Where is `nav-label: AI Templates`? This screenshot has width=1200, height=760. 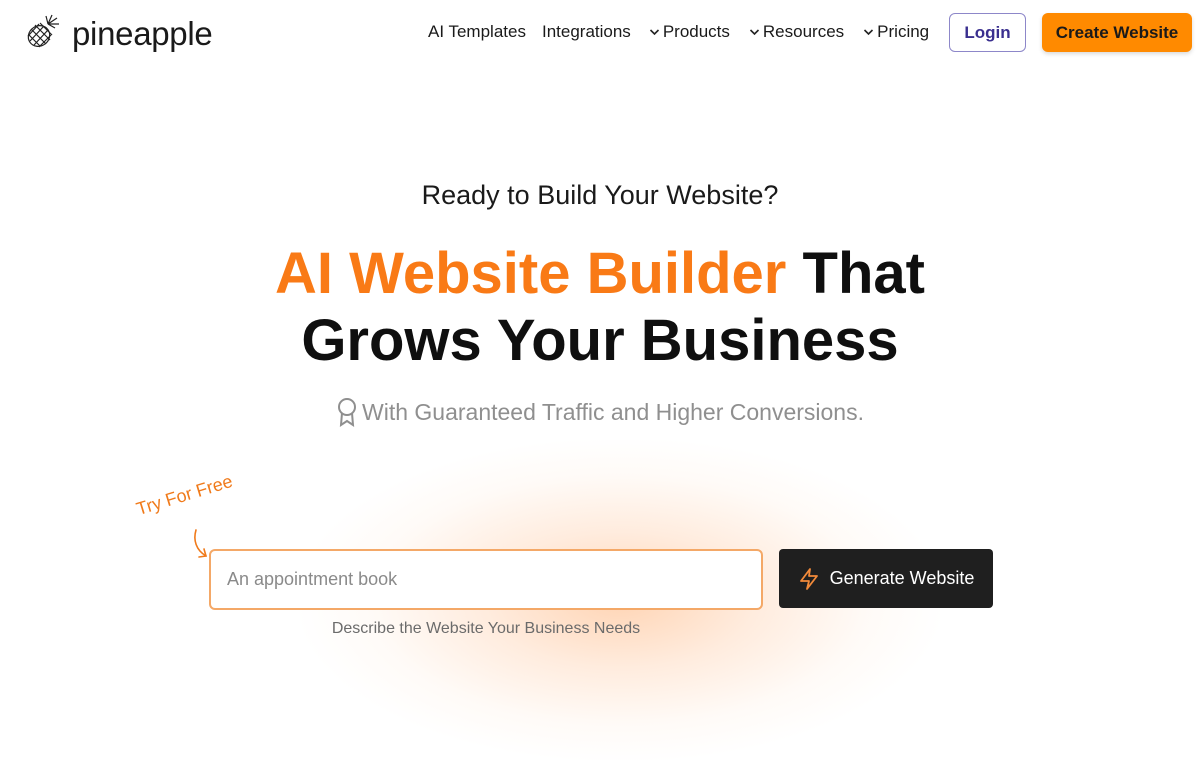
nav-label: AI Templates is located at coordinates (477, 31).